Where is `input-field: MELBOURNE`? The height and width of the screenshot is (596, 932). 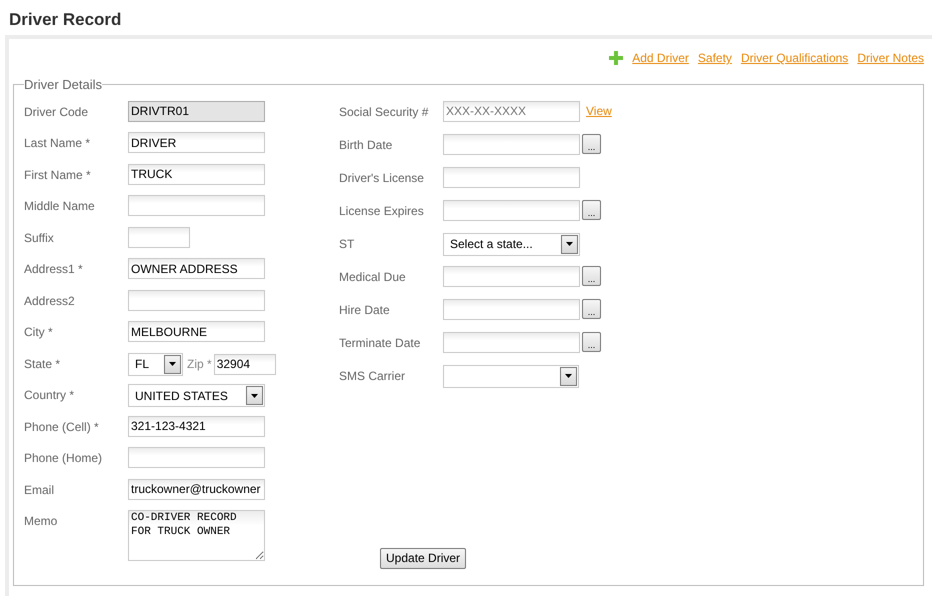
input-field: MELBOURNE is located at coordinates (196, 331).